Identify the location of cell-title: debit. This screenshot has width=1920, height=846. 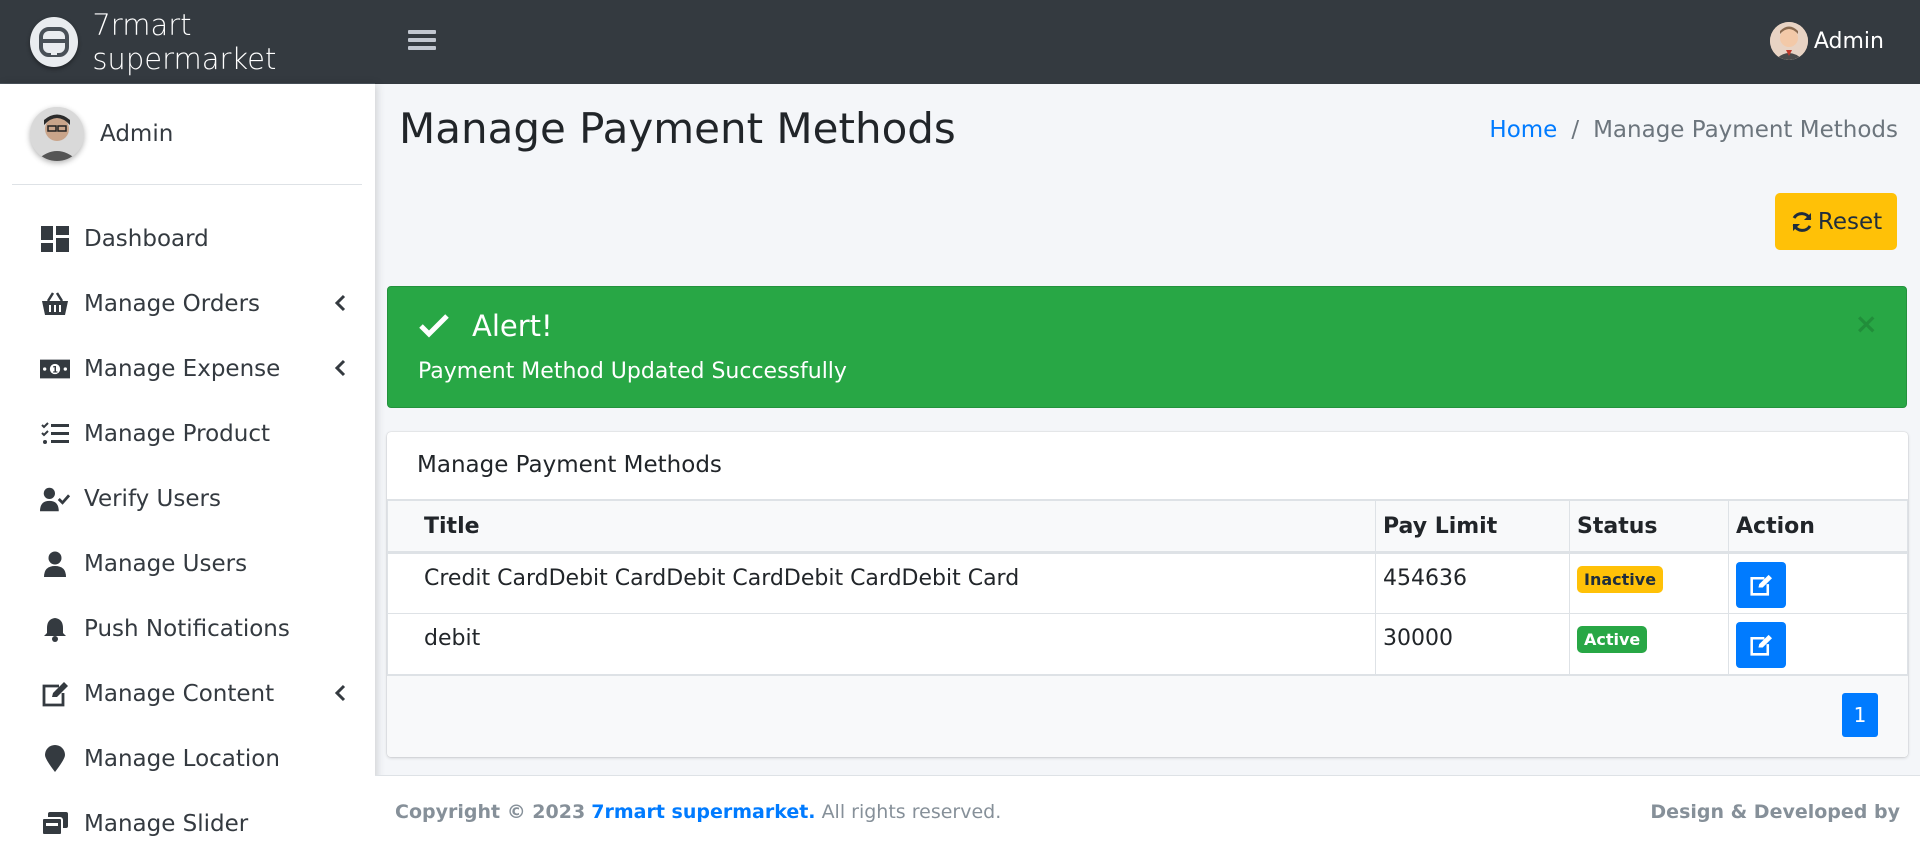
(881, 644).